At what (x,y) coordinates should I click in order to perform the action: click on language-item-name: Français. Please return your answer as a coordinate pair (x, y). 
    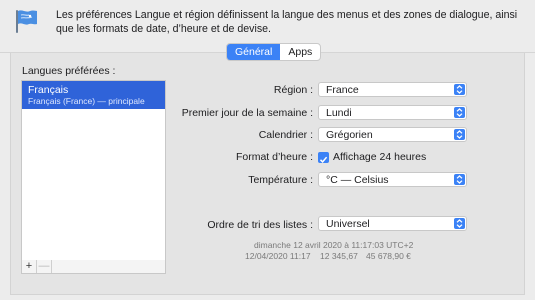
    Looking at the image, I should click on (48, 90).